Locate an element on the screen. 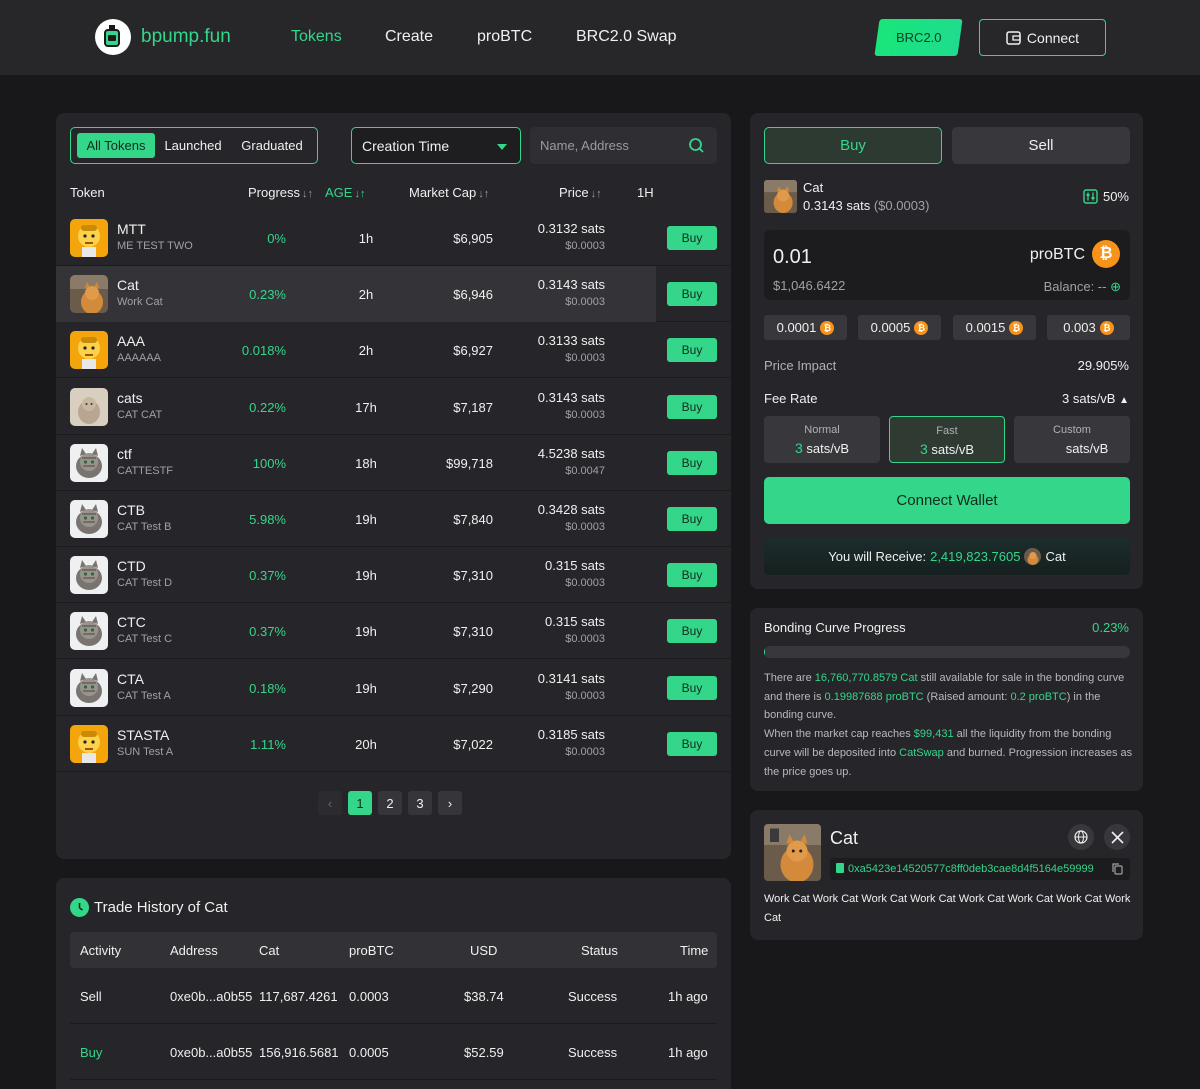 This screenshot has width=1200, height=1089. add-circle-icon: ⊕ is located at coordinates (1113, 286).